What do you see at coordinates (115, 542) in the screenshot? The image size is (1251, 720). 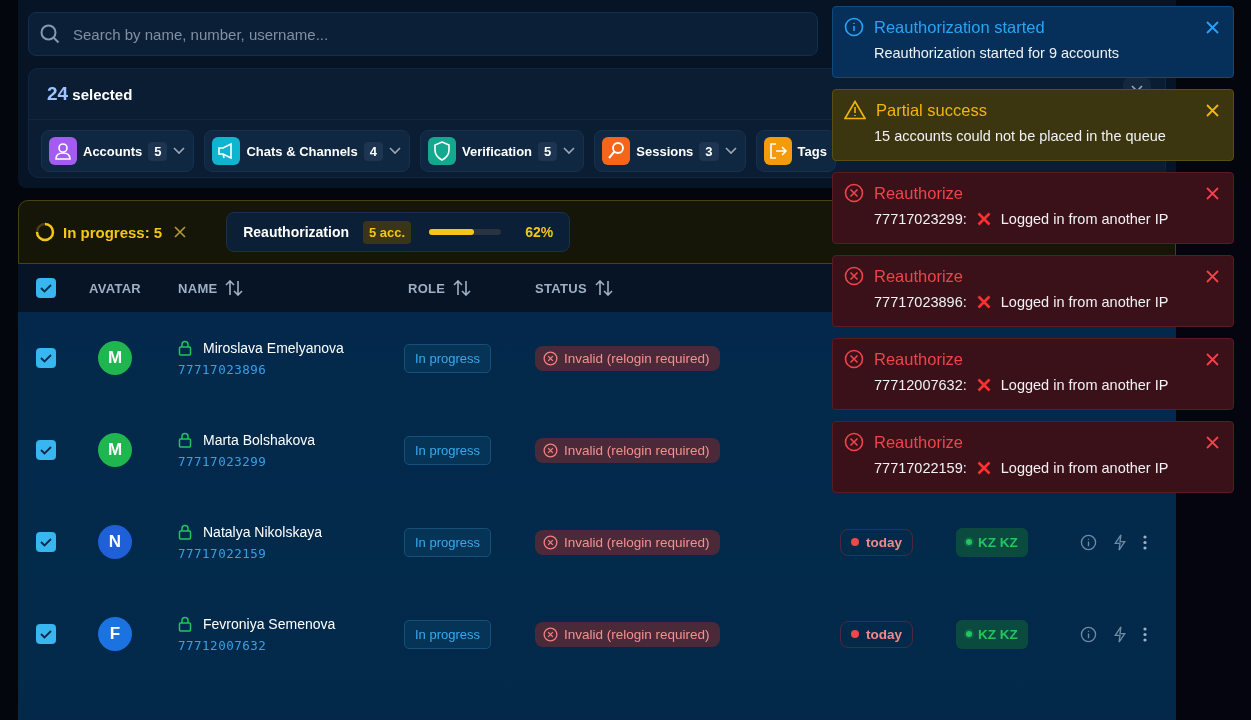 I see `avatar: N` at bounding box center [115, 542].